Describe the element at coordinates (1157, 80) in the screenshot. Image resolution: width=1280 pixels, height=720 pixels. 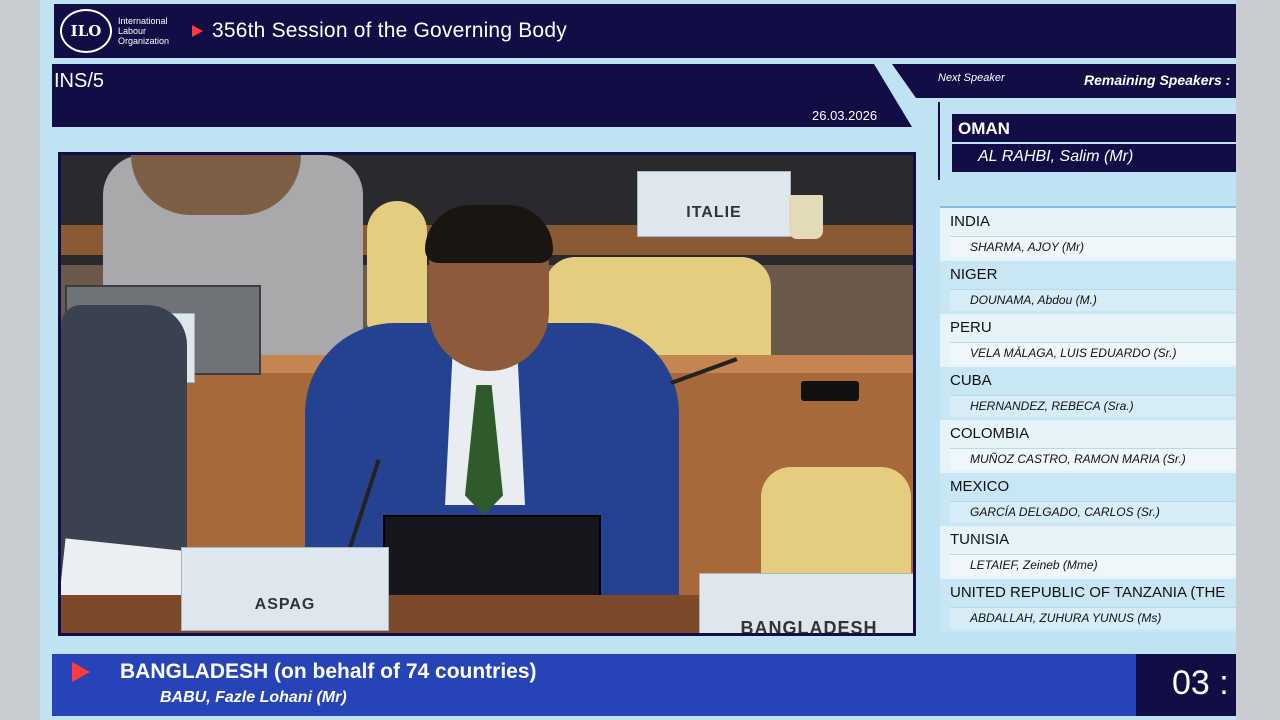
I see `remaining-speakers-label: Remaining Speakers :` at that location.